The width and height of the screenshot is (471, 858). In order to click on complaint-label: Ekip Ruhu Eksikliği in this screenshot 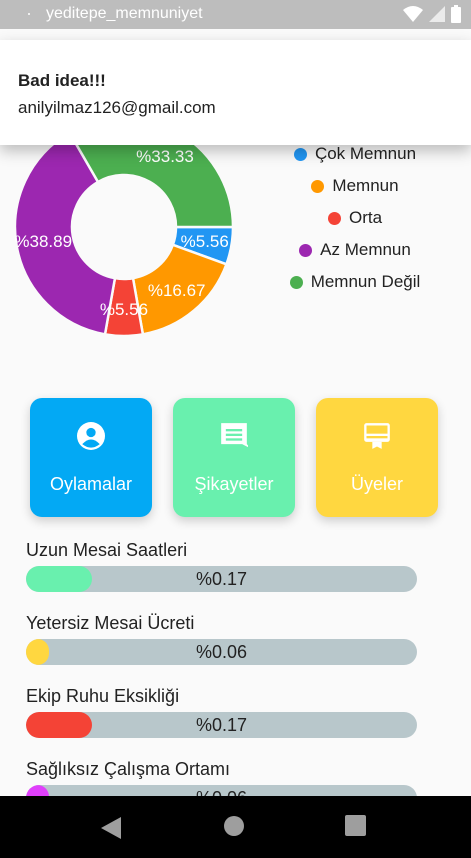, I will do `click(103, 696)`.